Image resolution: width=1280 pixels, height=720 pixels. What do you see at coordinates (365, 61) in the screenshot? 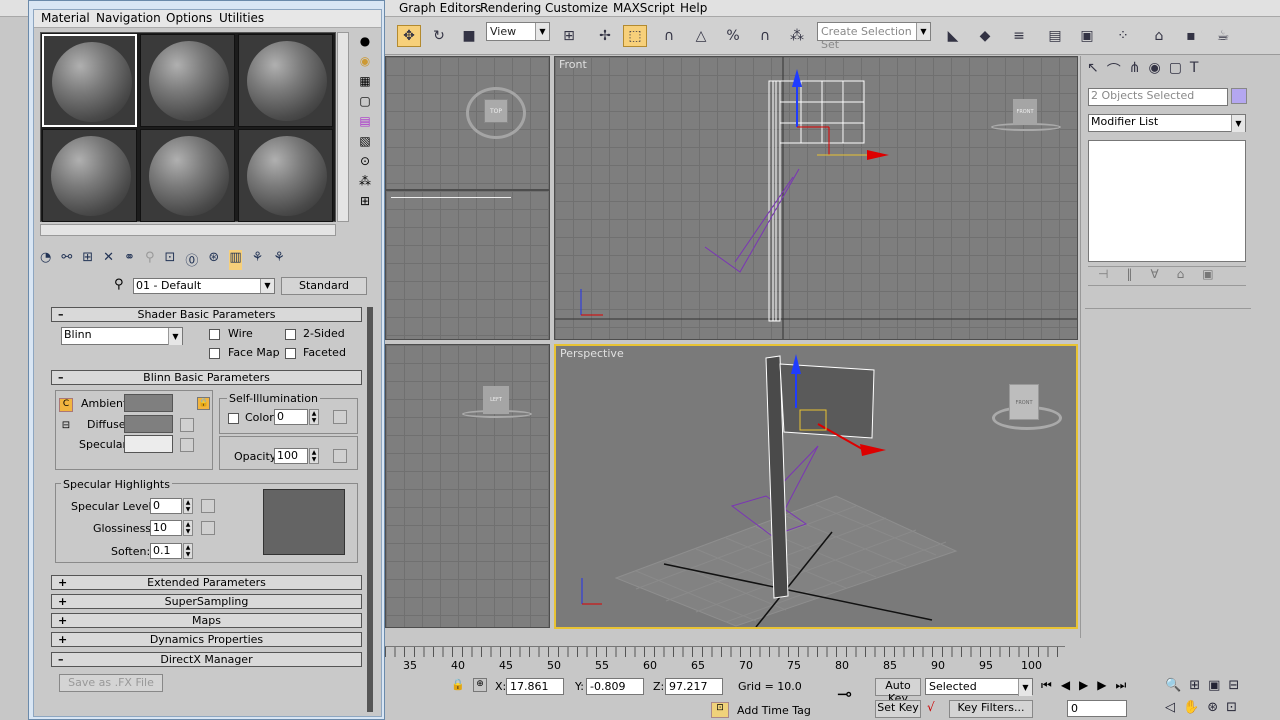
I see `backlight-icon: ◉` at bounding box center [365, 61].